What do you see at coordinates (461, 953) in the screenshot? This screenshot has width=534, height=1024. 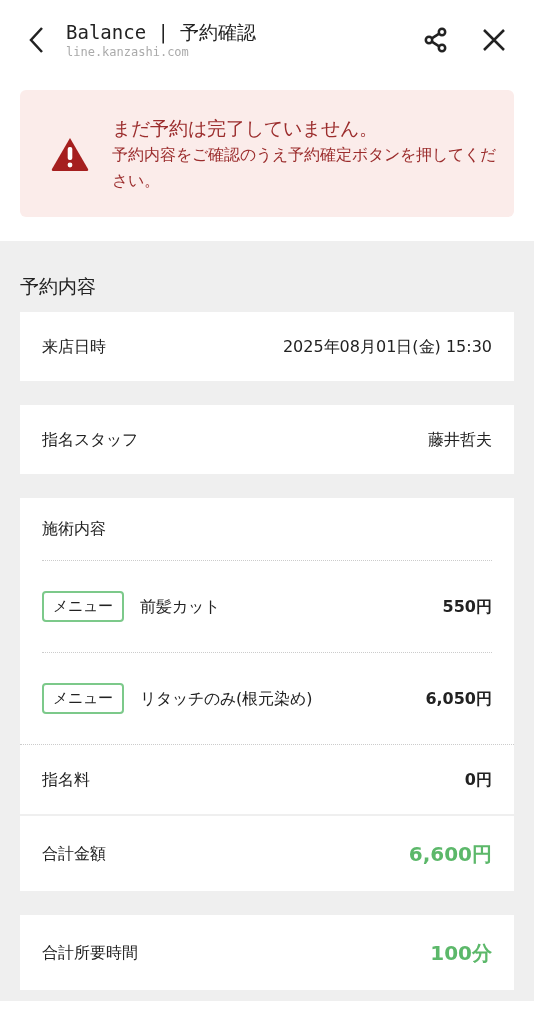 I see `total-value: 100分` at bounding box center [461, 953].